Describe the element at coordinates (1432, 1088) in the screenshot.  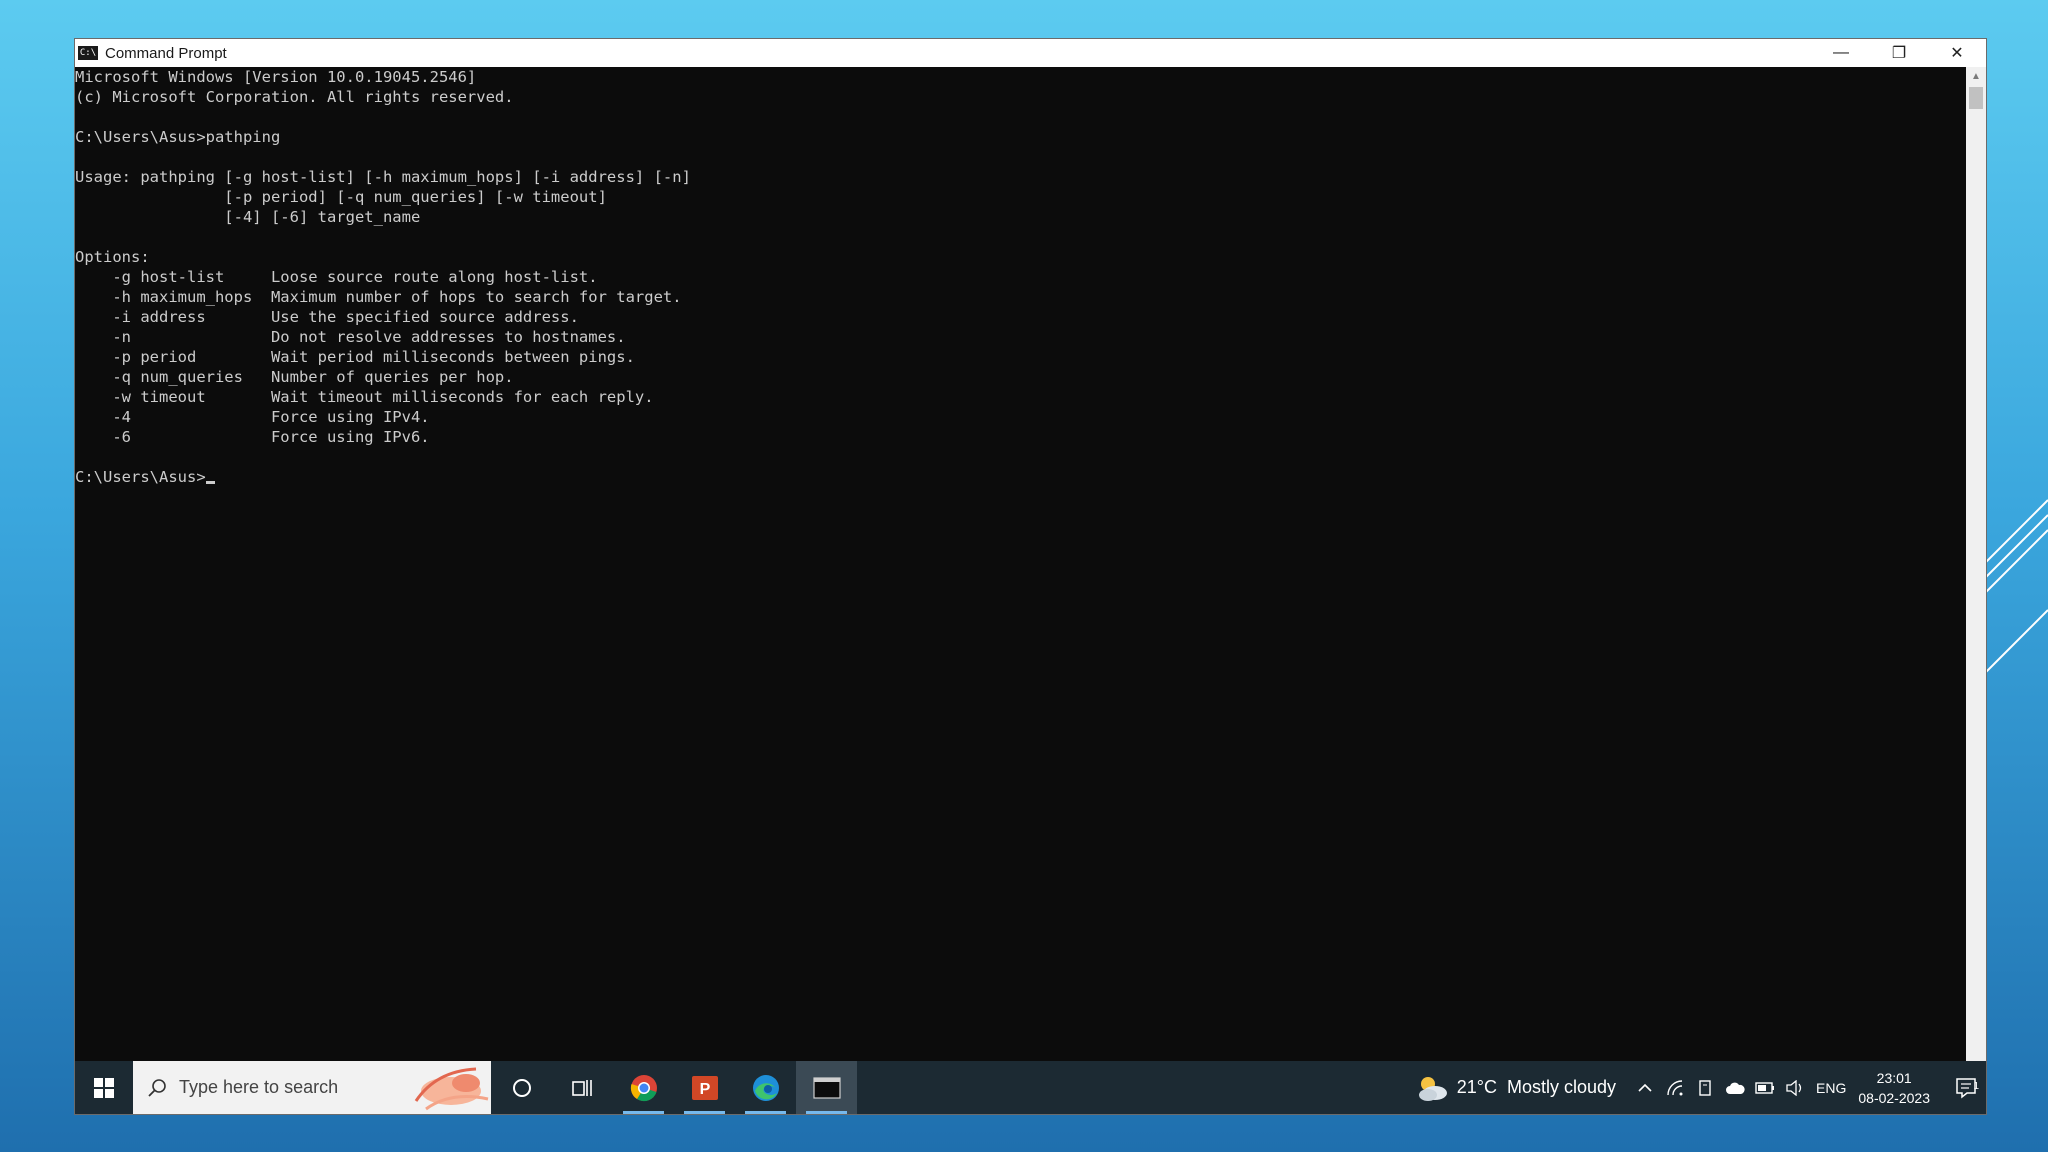
I see `cloudy-weather-icon` at that location.